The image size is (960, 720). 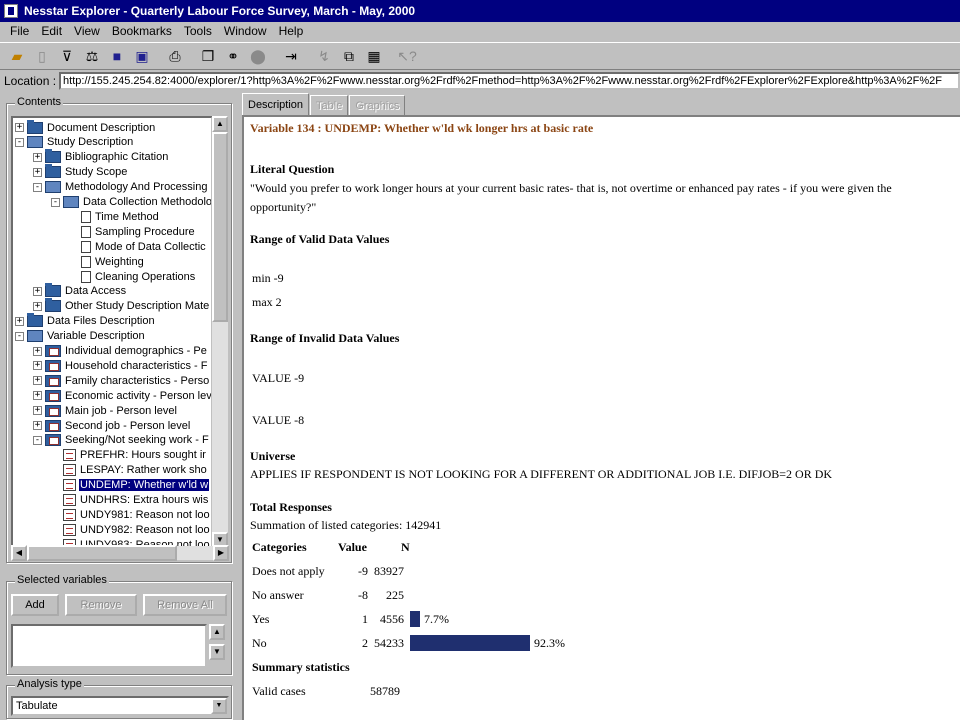 I want to click on tree-item: + Study Scope, so click(x=80, y=172).